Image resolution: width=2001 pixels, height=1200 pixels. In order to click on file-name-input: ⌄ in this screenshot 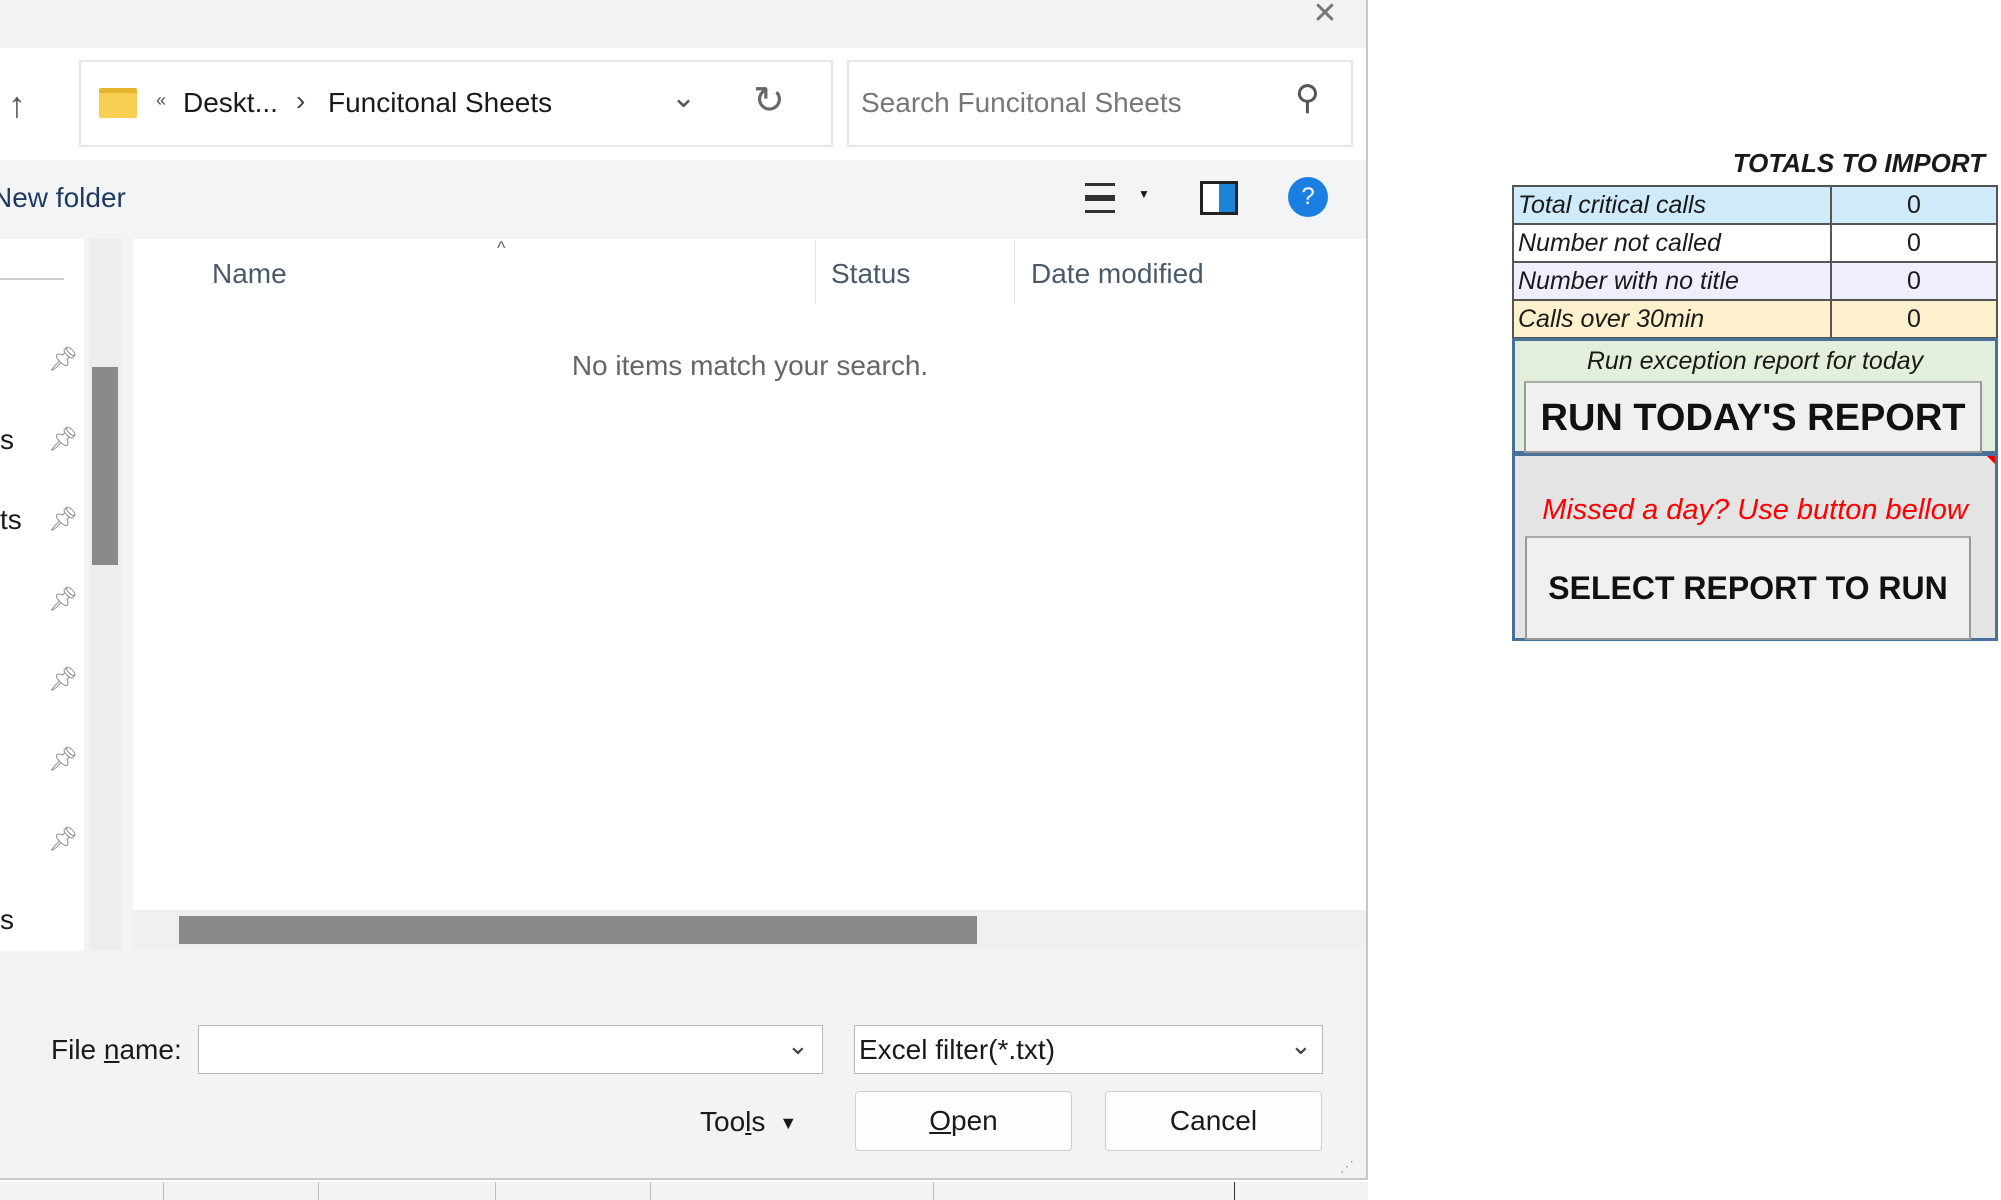, I will do `click(510, 1049)`.